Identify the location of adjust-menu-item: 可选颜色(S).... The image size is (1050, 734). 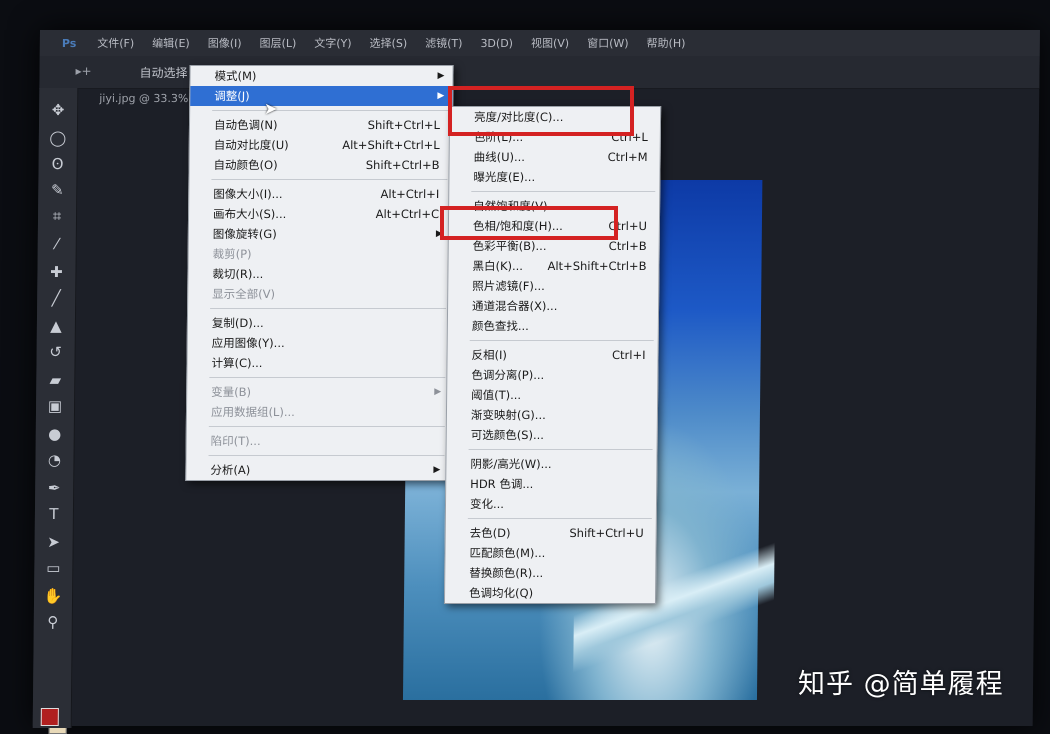
(552, 435).